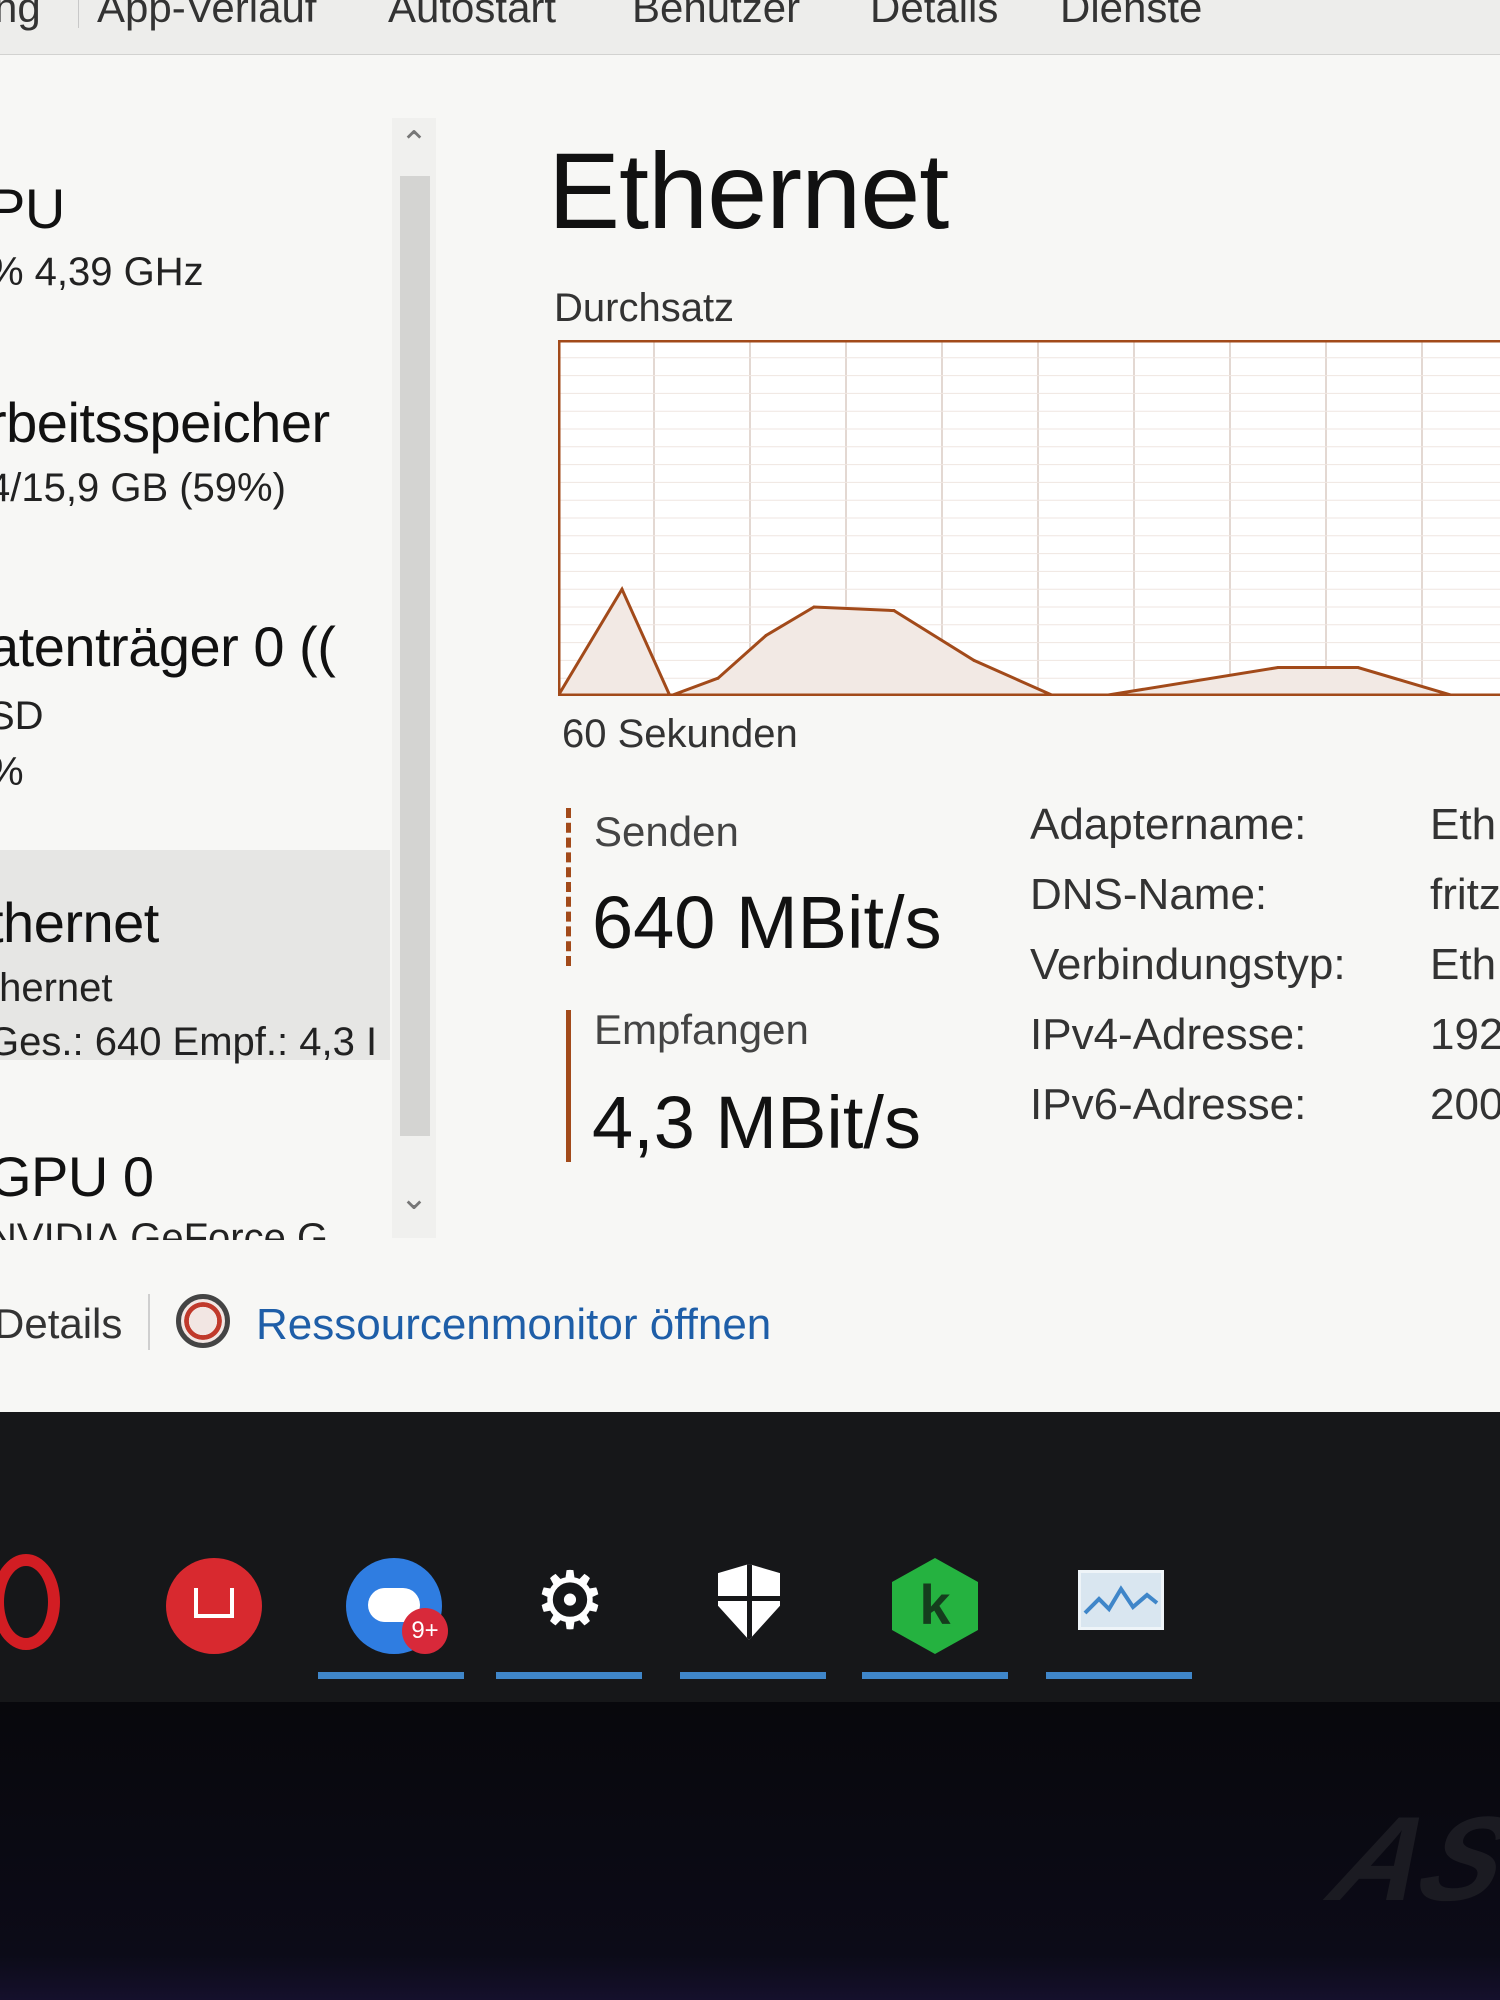  I want to click on notification-badge: 9+, so click(425, 1631).